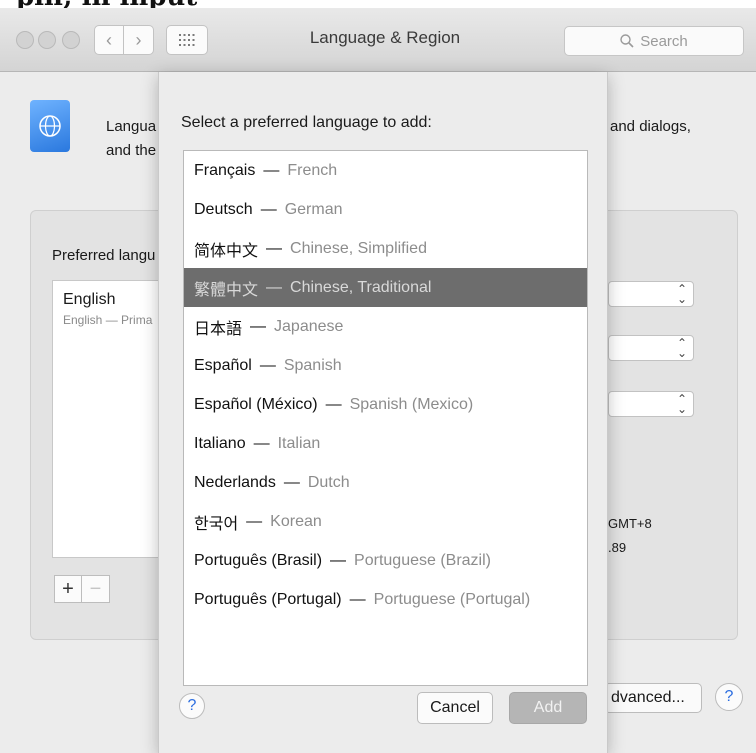  Describe the element at coordinates (96, 589) in the screenshot. I see `remove-language-button: −` at that location.